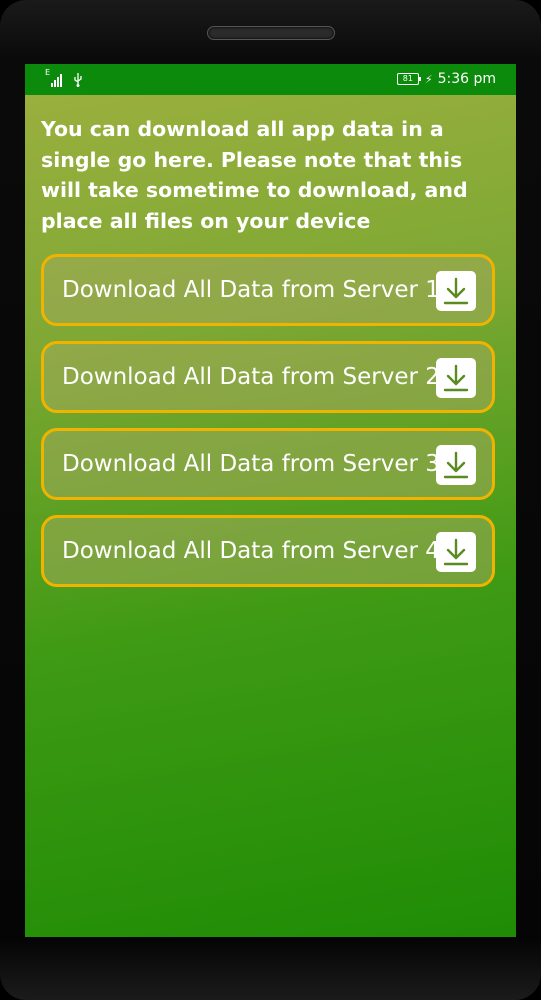 Image resolution: width=541 pixels, height=1000 pixels. What do you see at coordinates (78, 80) in the screenshot?
I see `usb-icon` at bounding box center [78, 80].